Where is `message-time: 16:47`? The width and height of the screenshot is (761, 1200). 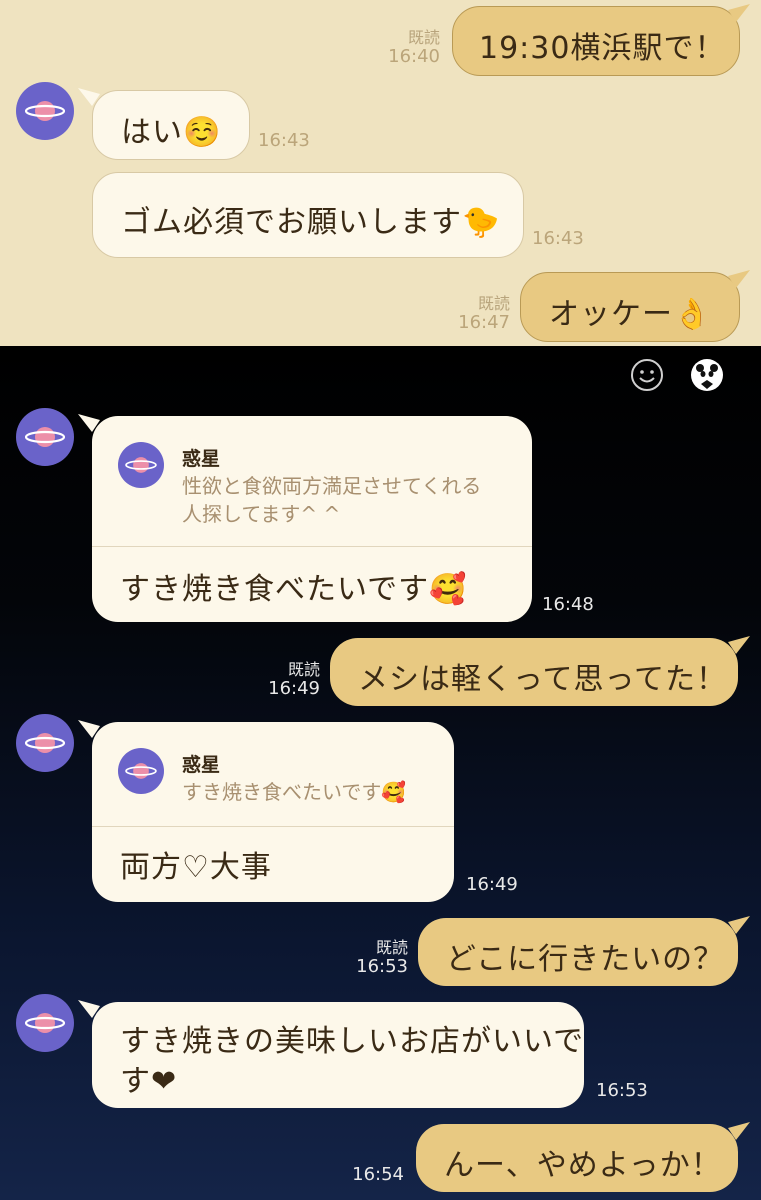 message-time: 16:47 is located at coordinates (484, 322).